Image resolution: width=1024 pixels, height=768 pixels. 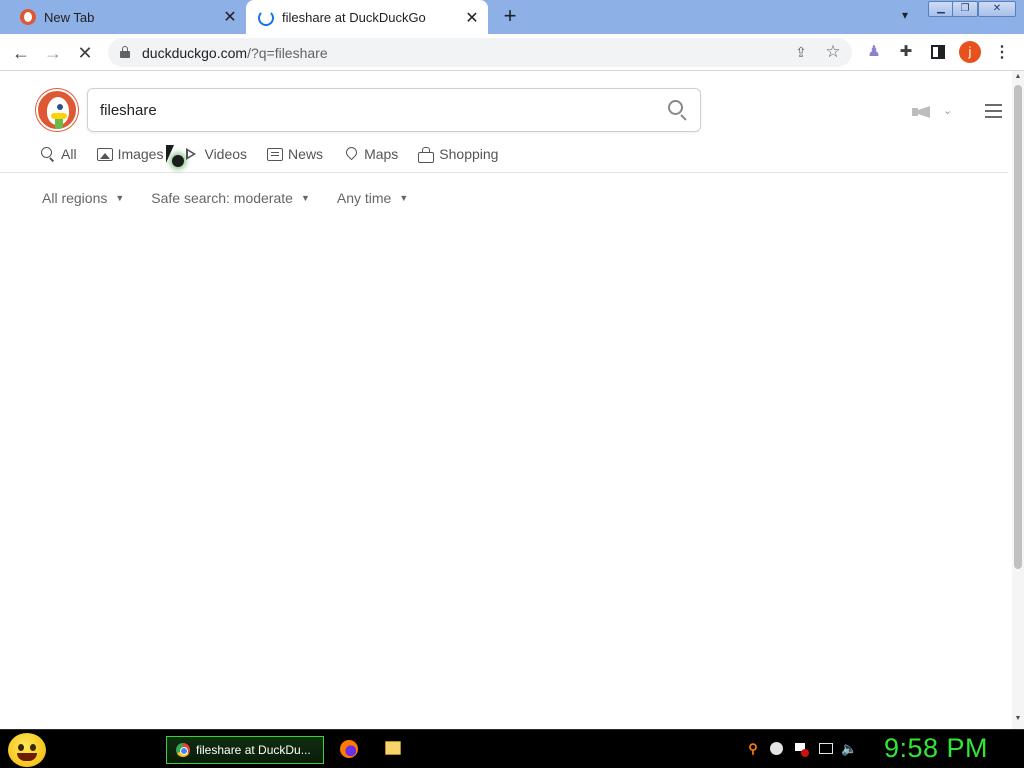 I want to click on region-filter-dropdown: All regions ▼, so click(x=83, y=198).